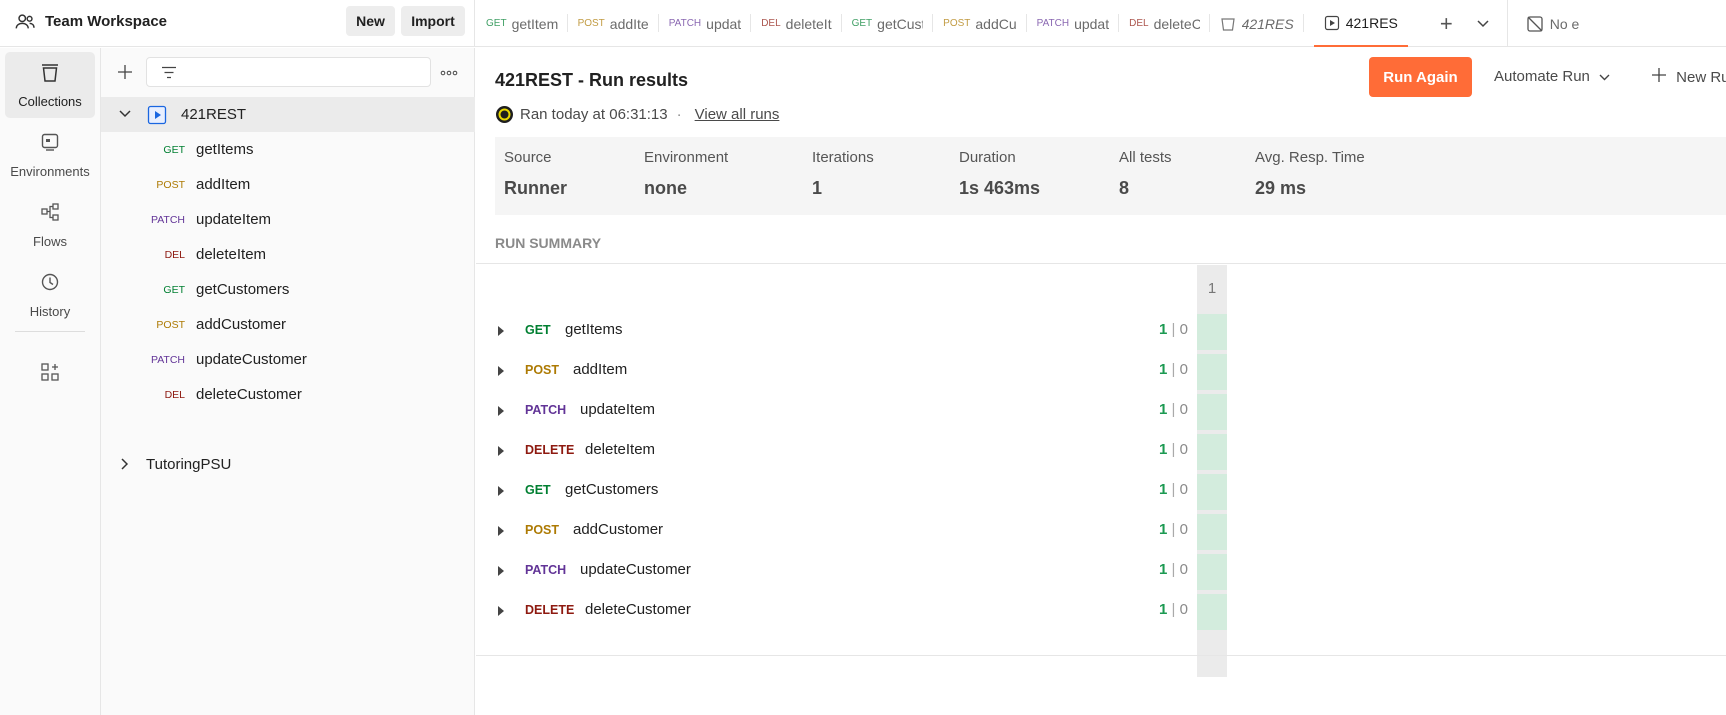  Describe the element at coordinates (214, 114) in the screenshot. I see `collection-name: 421REST` at that location.